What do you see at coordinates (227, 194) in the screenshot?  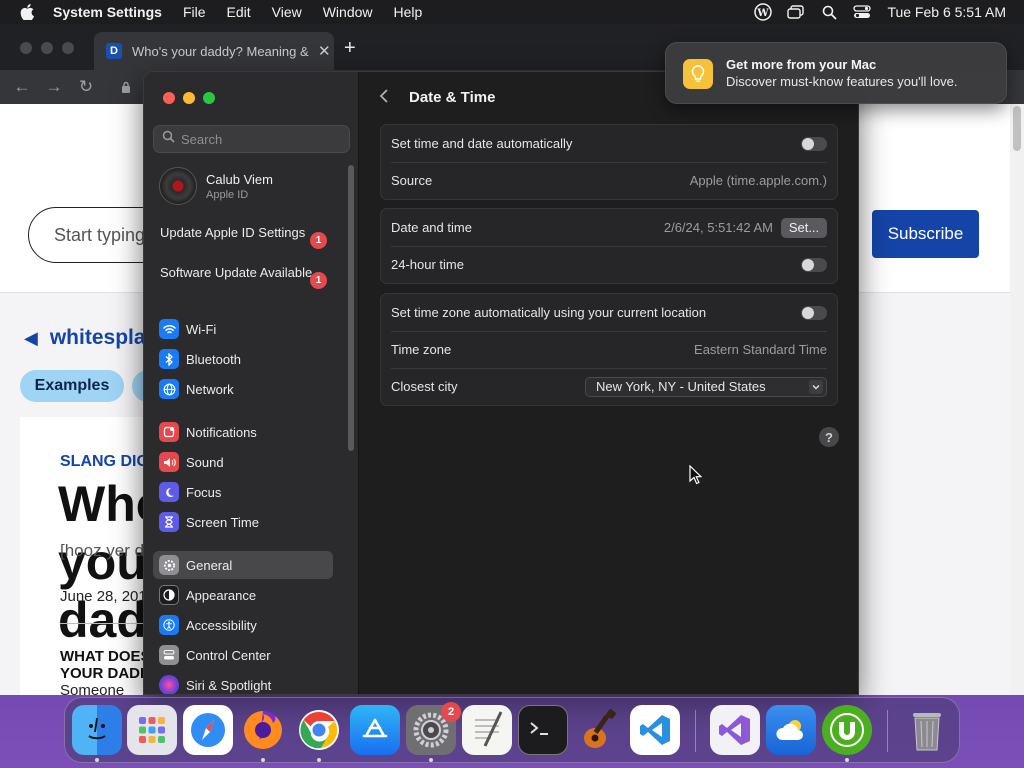 I see `account-subtitle: Apple ID` at bounding box center [227, 194].